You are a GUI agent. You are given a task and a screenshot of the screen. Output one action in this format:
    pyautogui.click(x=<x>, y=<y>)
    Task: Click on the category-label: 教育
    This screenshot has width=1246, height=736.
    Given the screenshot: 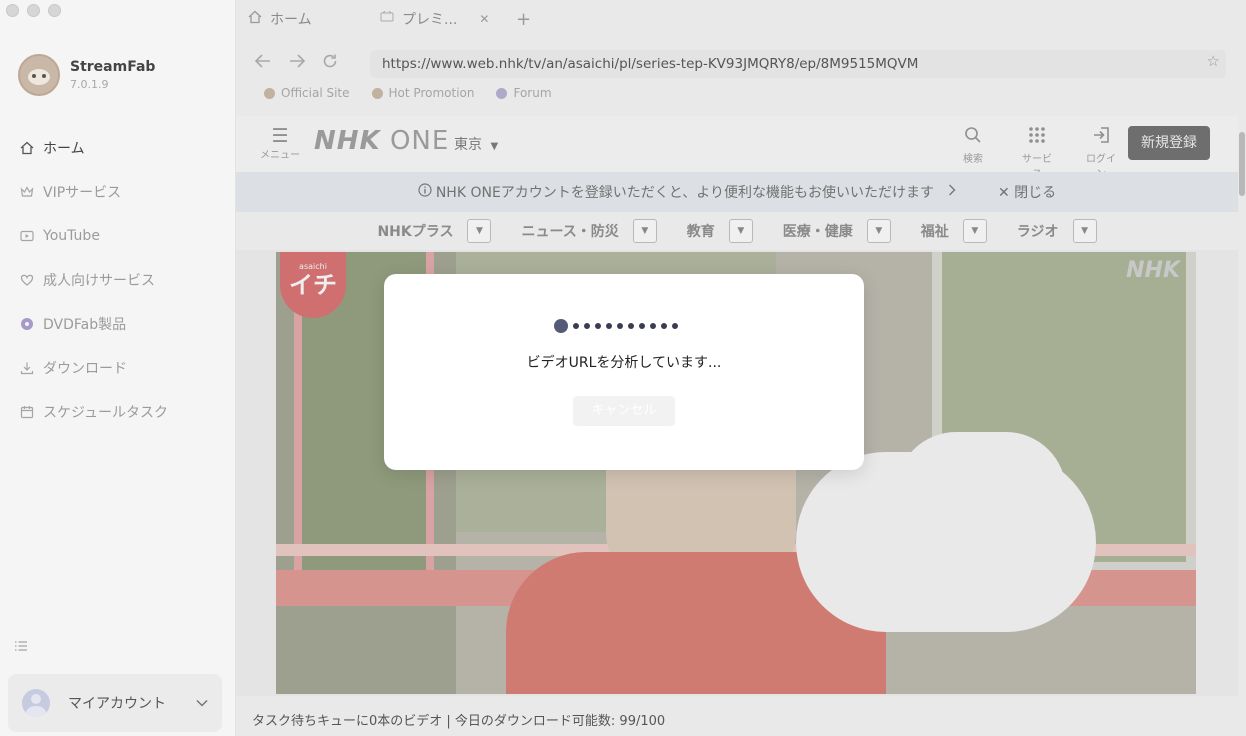 What is the action you would take?
    pyautogui.click(x=700, y=232)
    